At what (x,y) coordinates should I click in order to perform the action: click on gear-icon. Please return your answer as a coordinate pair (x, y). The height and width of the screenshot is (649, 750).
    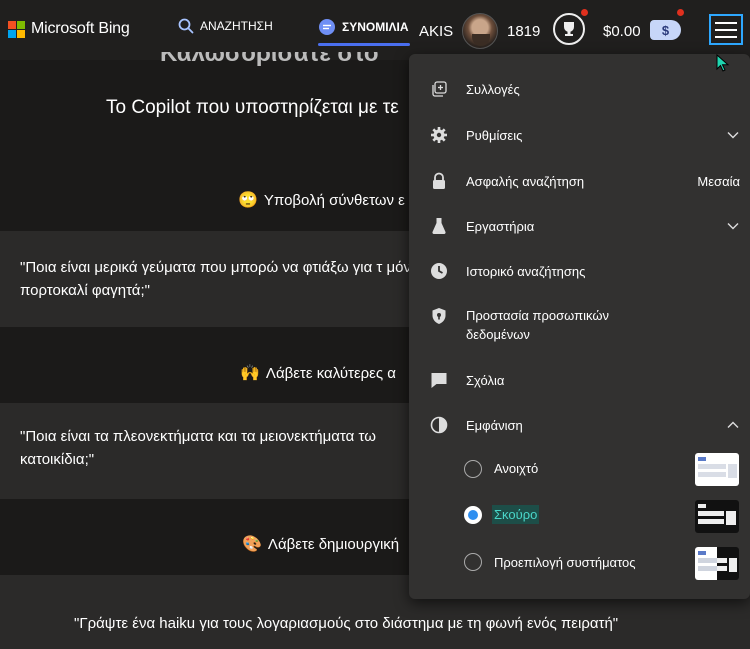
    Looking at the image, I should click on (439, 135).